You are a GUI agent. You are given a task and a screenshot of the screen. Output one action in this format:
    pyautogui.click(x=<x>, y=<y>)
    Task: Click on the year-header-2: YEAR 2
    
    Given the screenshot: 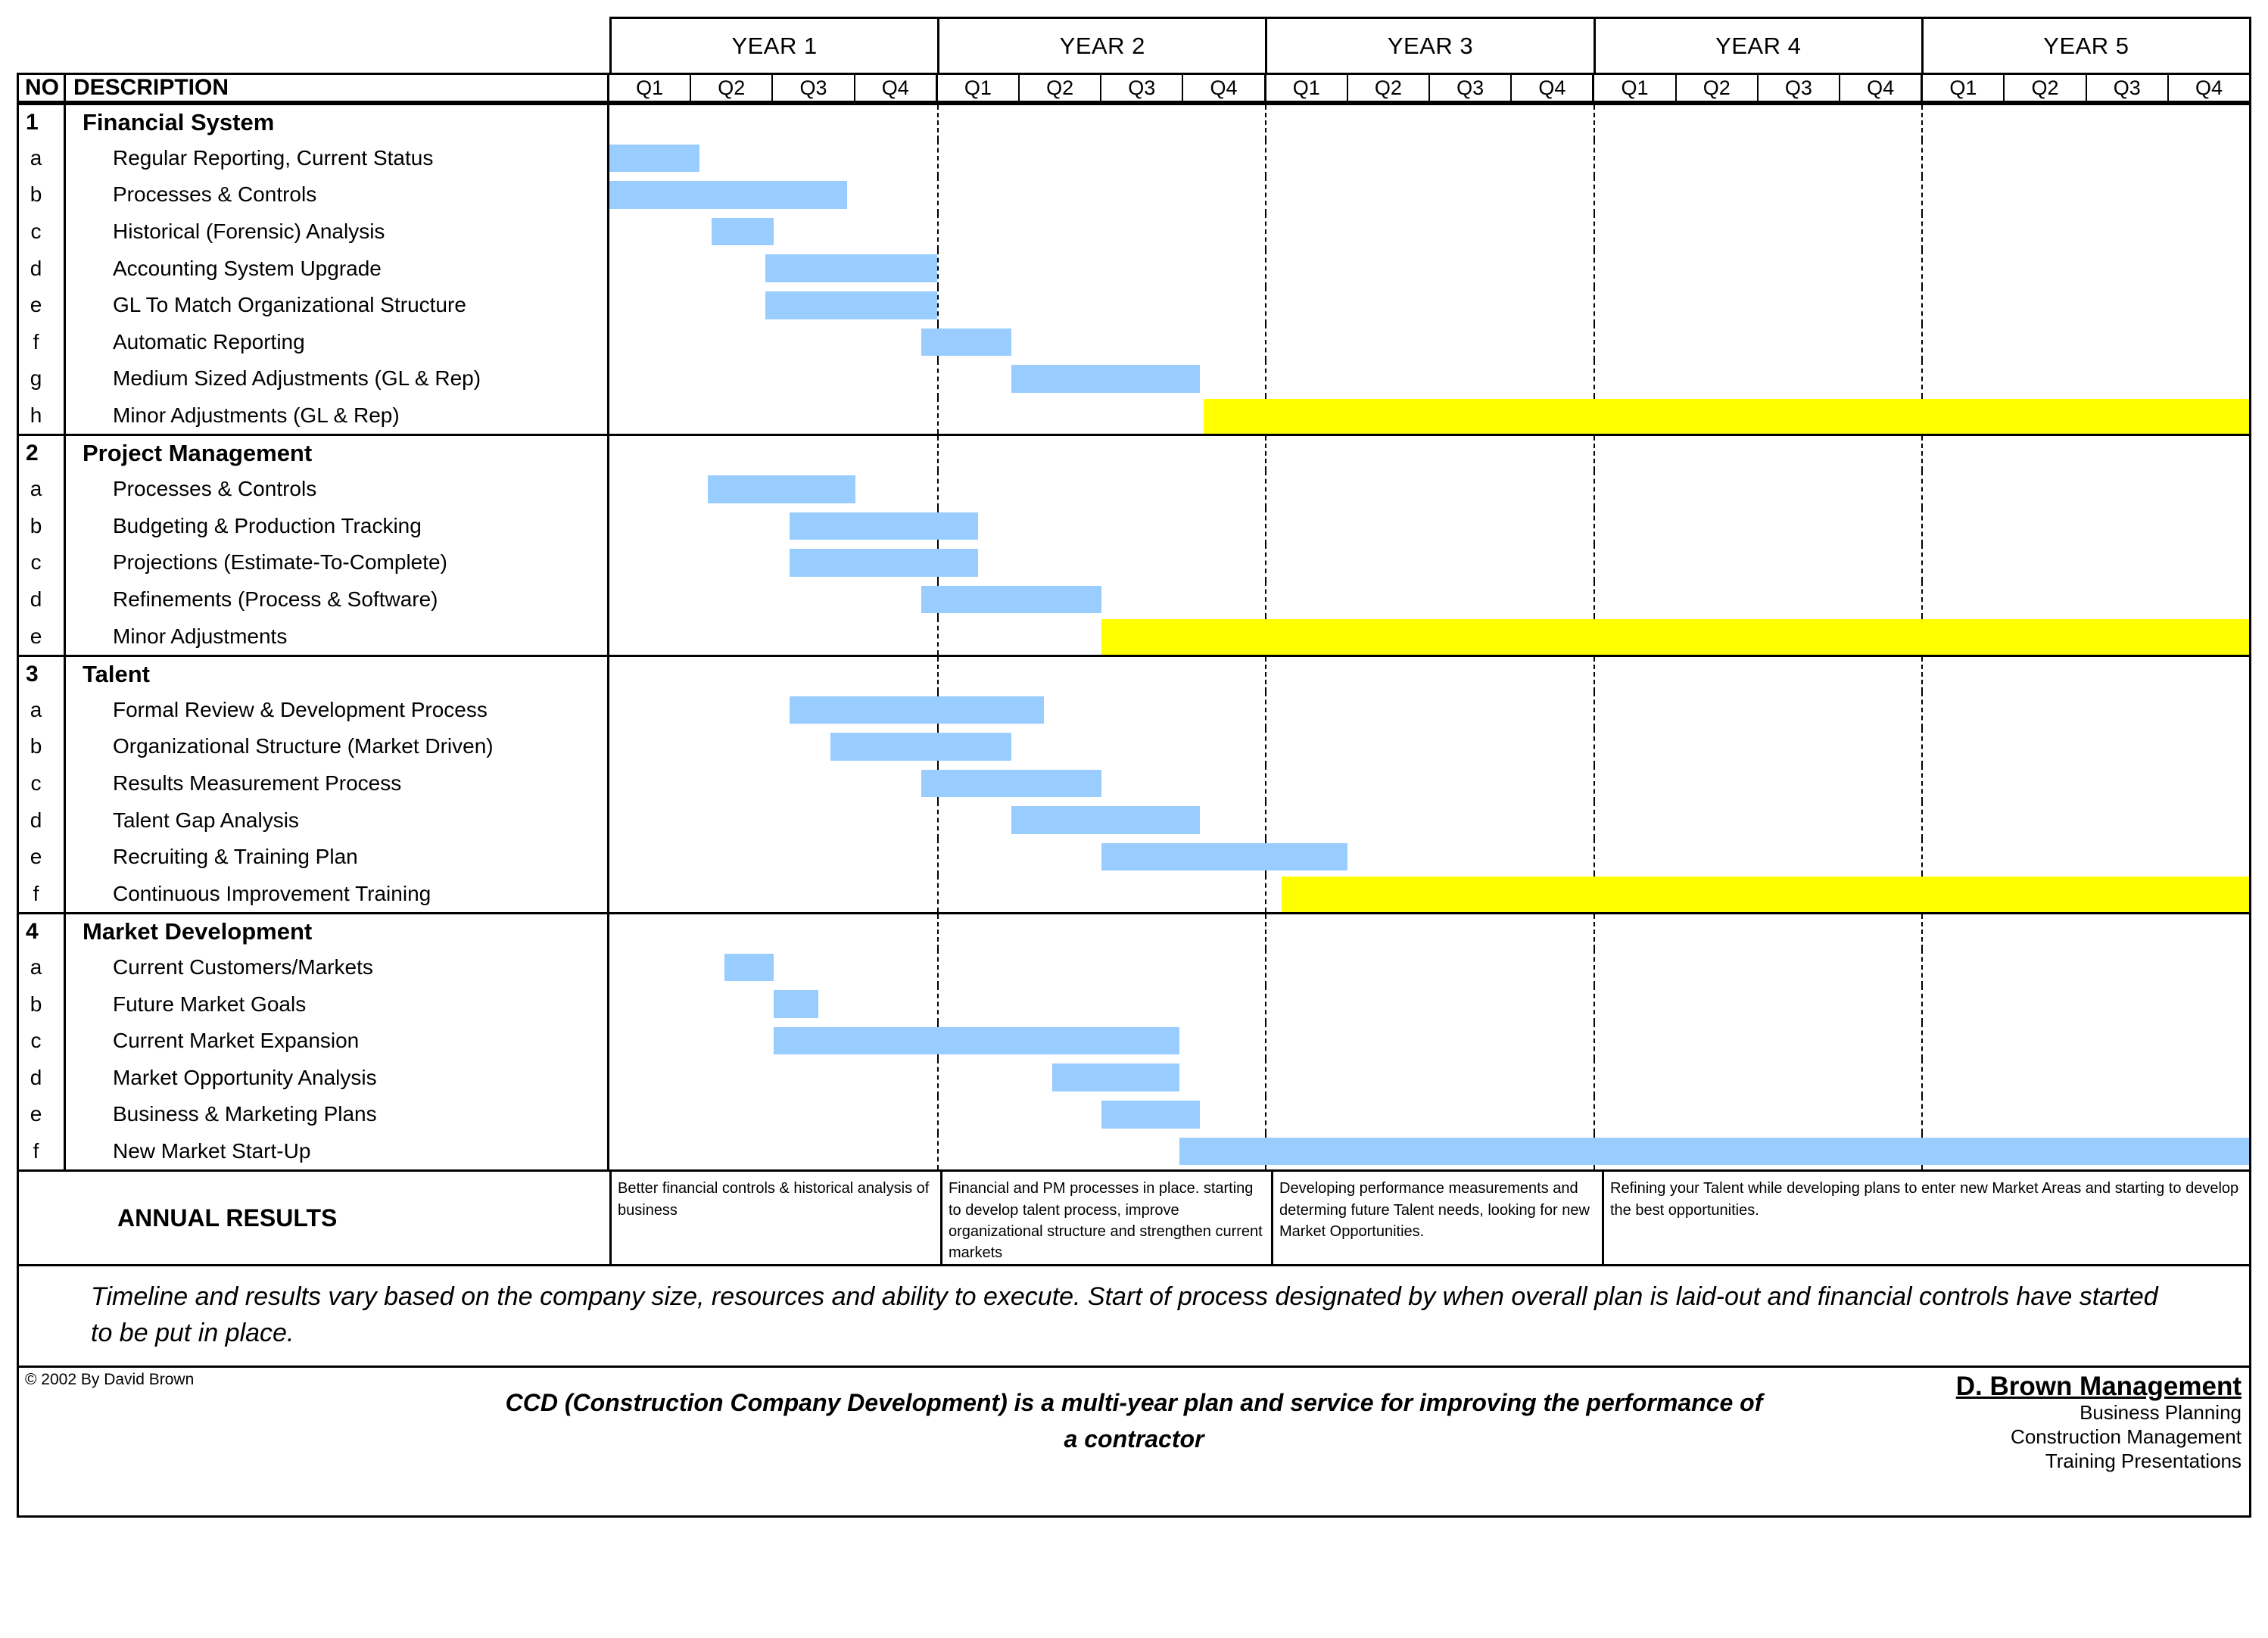 What is the action you would take?
    pyautogui.click(x=1103, y=46)
    